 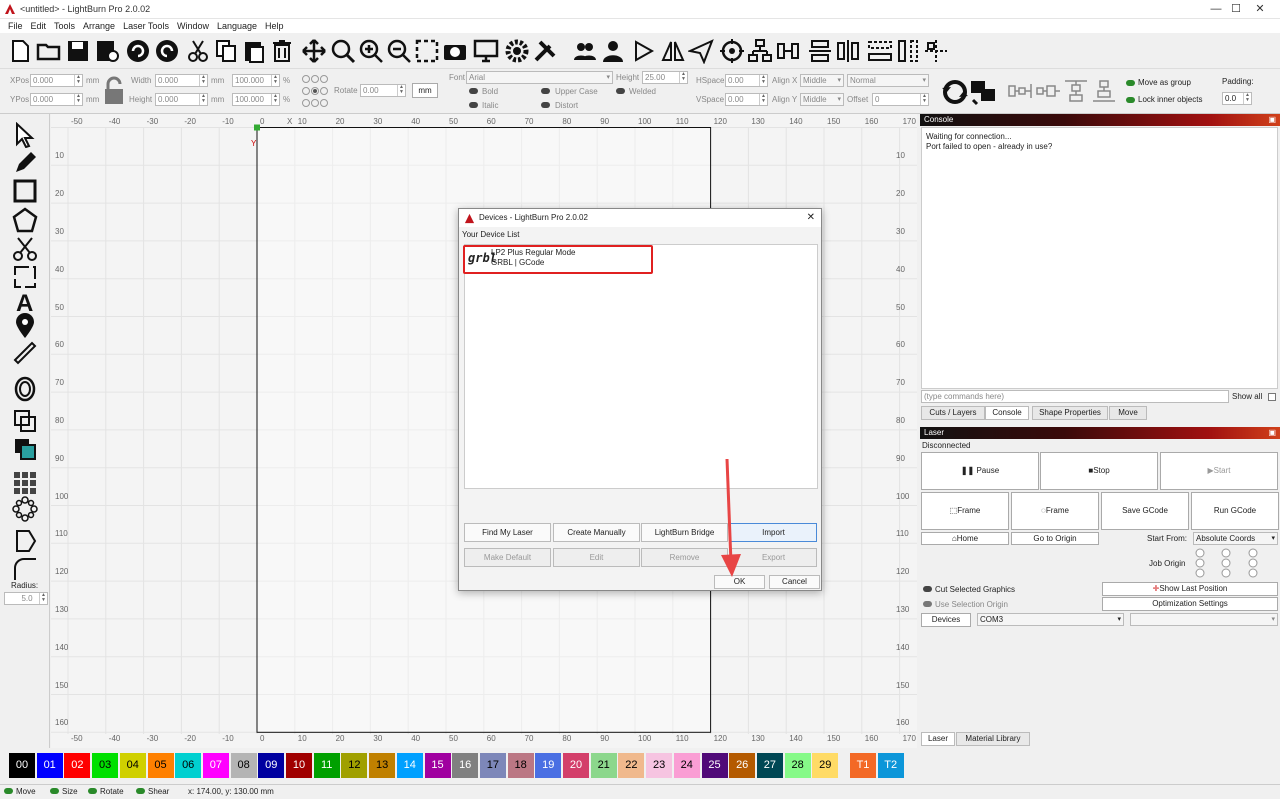 I want to click on layer-color-17: 17, so click(x=492, y=765).